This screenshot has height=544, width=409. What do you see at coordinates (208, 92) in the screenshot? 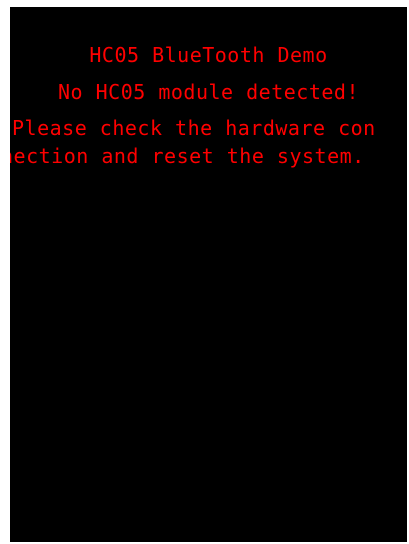
I see `error-message: No HC05 module detected!` at bounding box center [208, 92].